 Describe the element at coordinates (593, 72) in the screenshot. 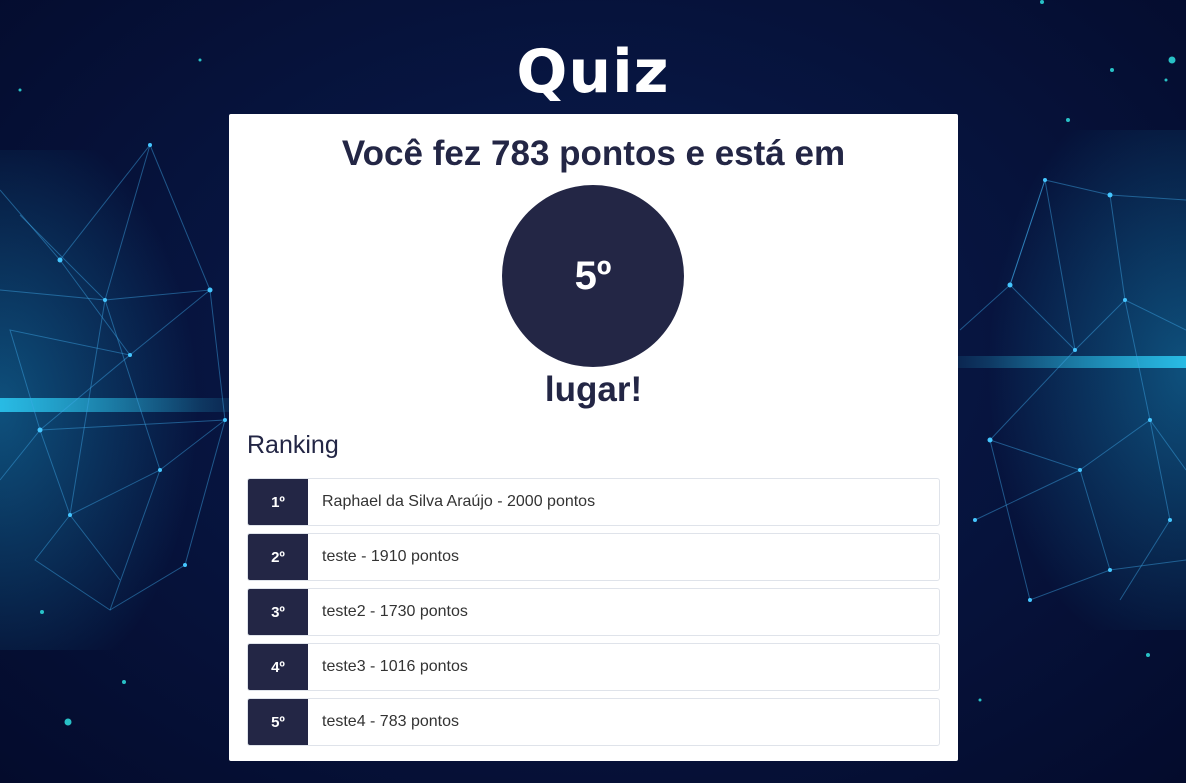

I see `app-title: Quiz` at that location.